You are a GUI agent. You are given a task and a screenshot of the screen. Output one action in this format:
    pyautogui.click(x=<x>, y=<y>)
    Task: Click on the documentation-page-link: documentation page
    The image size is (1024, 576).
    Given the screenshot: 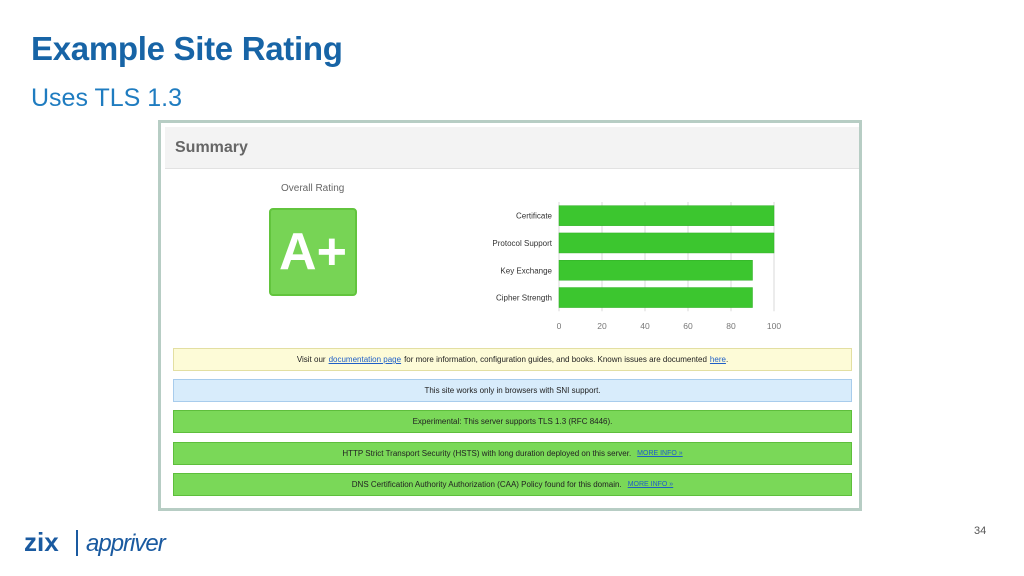 What is the action you would take?
    pyautogui.click(x=365, y=359)
    